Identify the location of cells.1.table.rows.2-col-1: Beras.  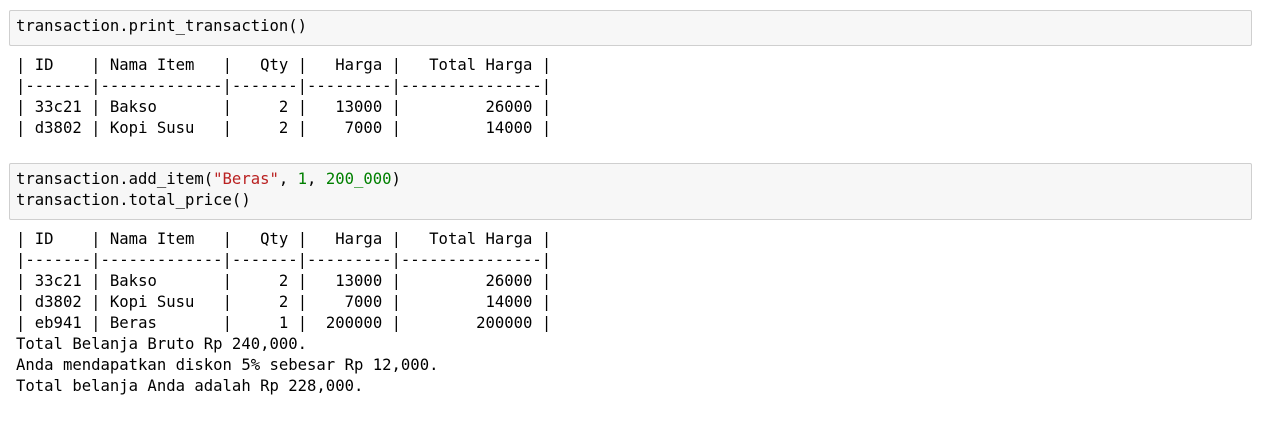
(133, 323).